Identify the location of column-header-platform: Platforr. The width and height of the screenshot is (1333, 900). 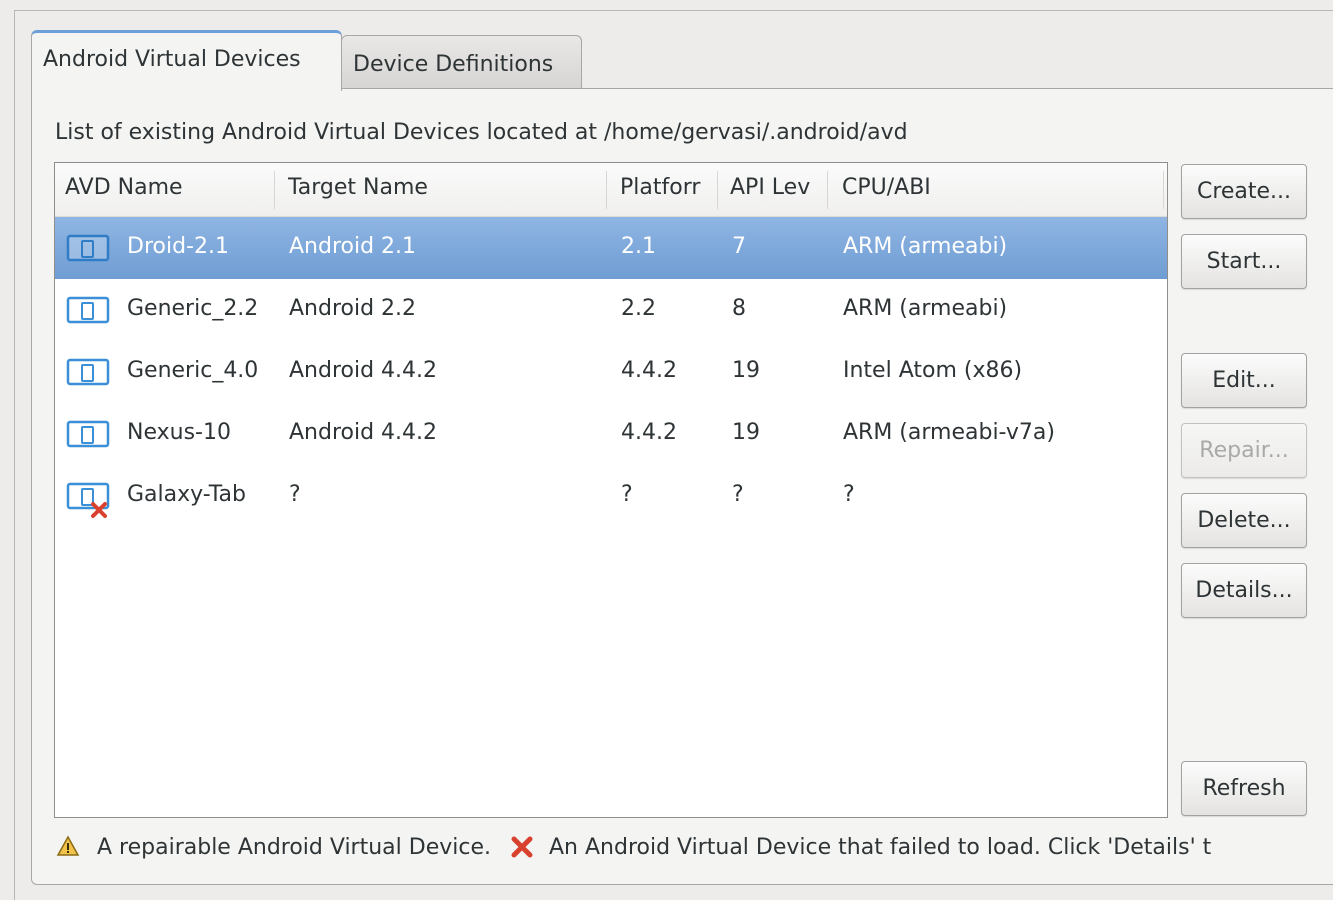
(667, 187).